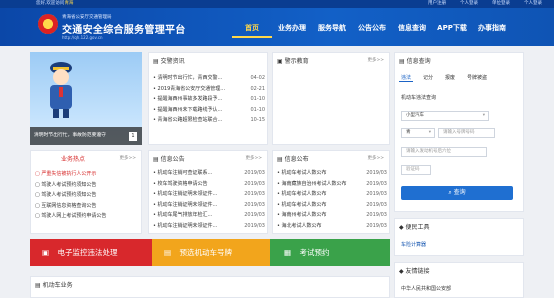 This screenshot has height=298, width=554. I want to click on news-icon: ▤, so click(156, 61).